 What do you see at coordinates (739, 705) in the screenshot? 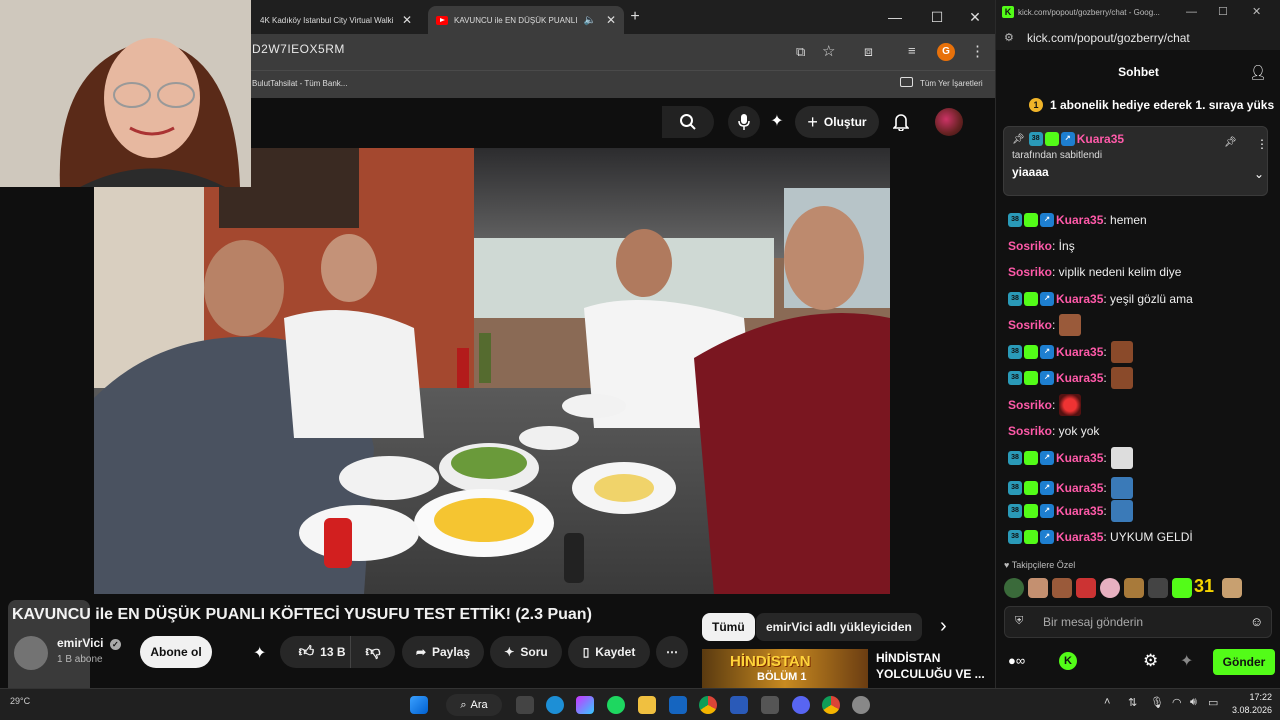
I see `mail-icon` at bounding box center [739, 705].